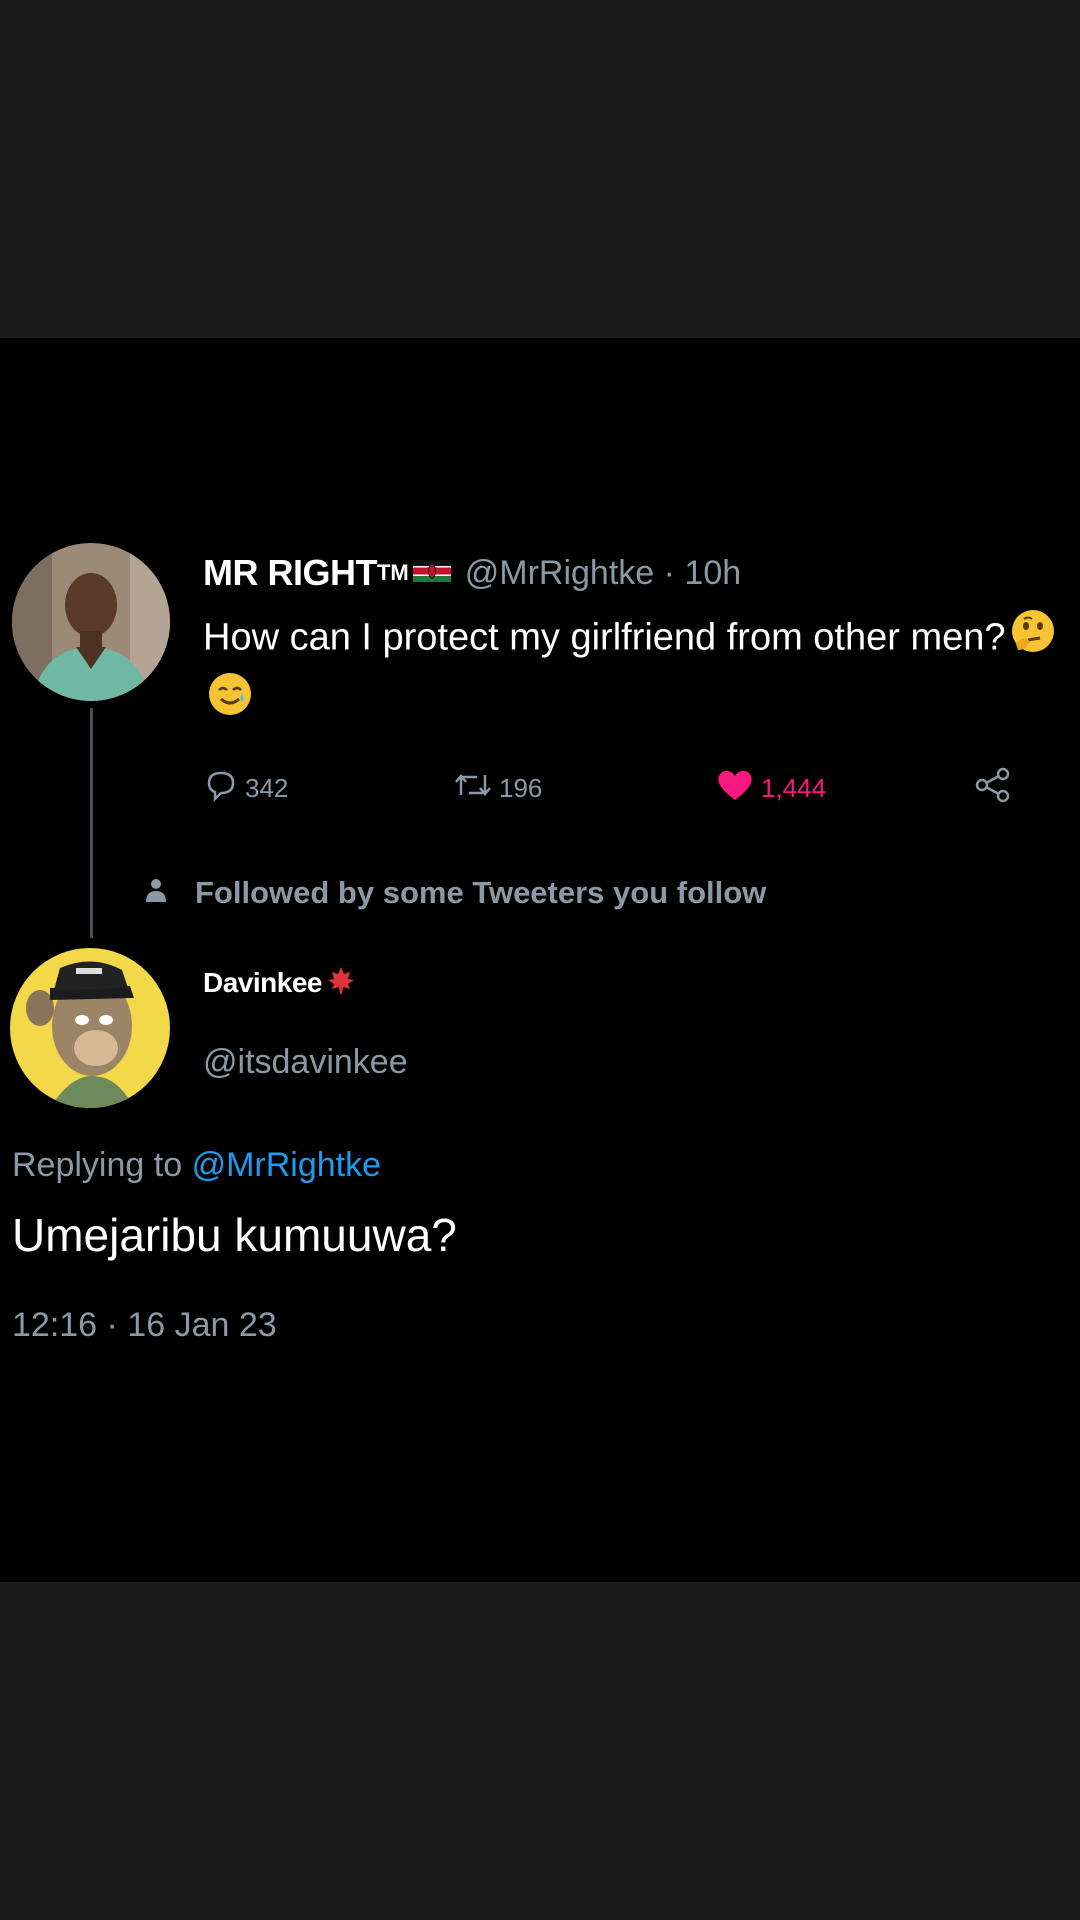 This screenshot has height=1920, width=1080. Describe the element at coordinates (305, 1062) in the screenshot. I see `reply-handle: @itsdavinkee` at that location.